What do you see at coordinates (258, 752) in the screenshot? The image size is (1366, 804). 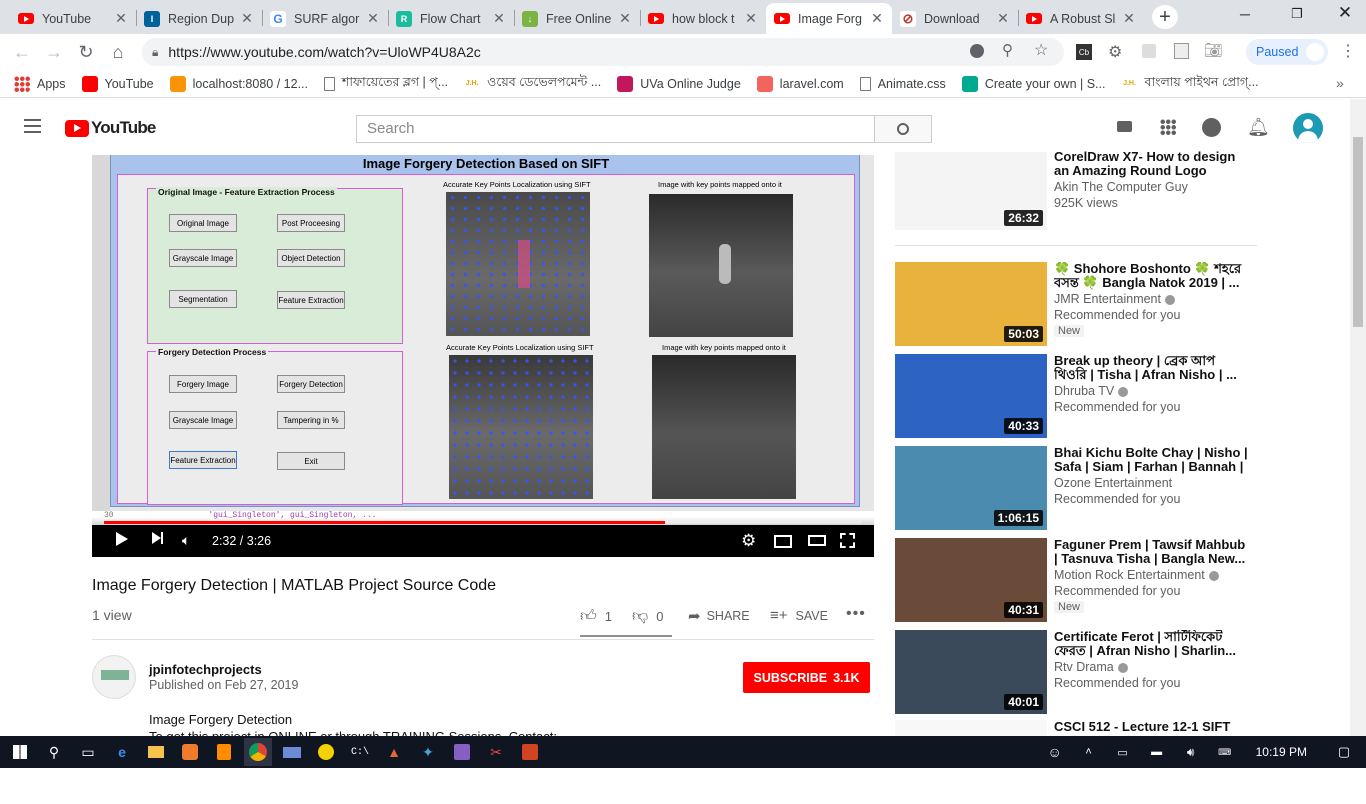 I see `chrome-taskbar-icon` at bounding box center [258, 752].